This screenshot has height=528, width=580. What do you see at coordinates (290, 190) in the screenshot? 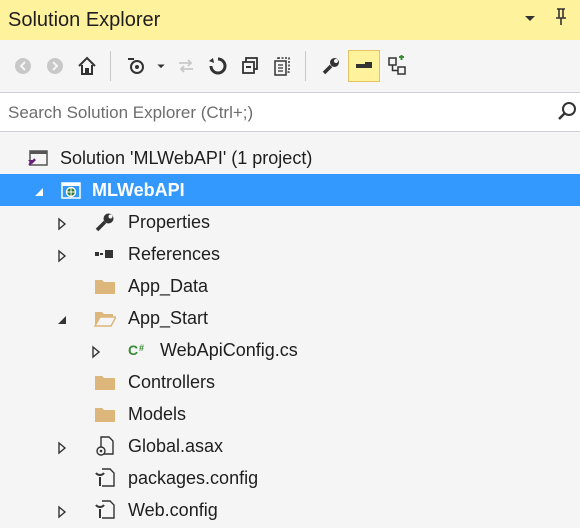
I see `tree-item-project: MLWebAPI` at bounding box center [290, 190].